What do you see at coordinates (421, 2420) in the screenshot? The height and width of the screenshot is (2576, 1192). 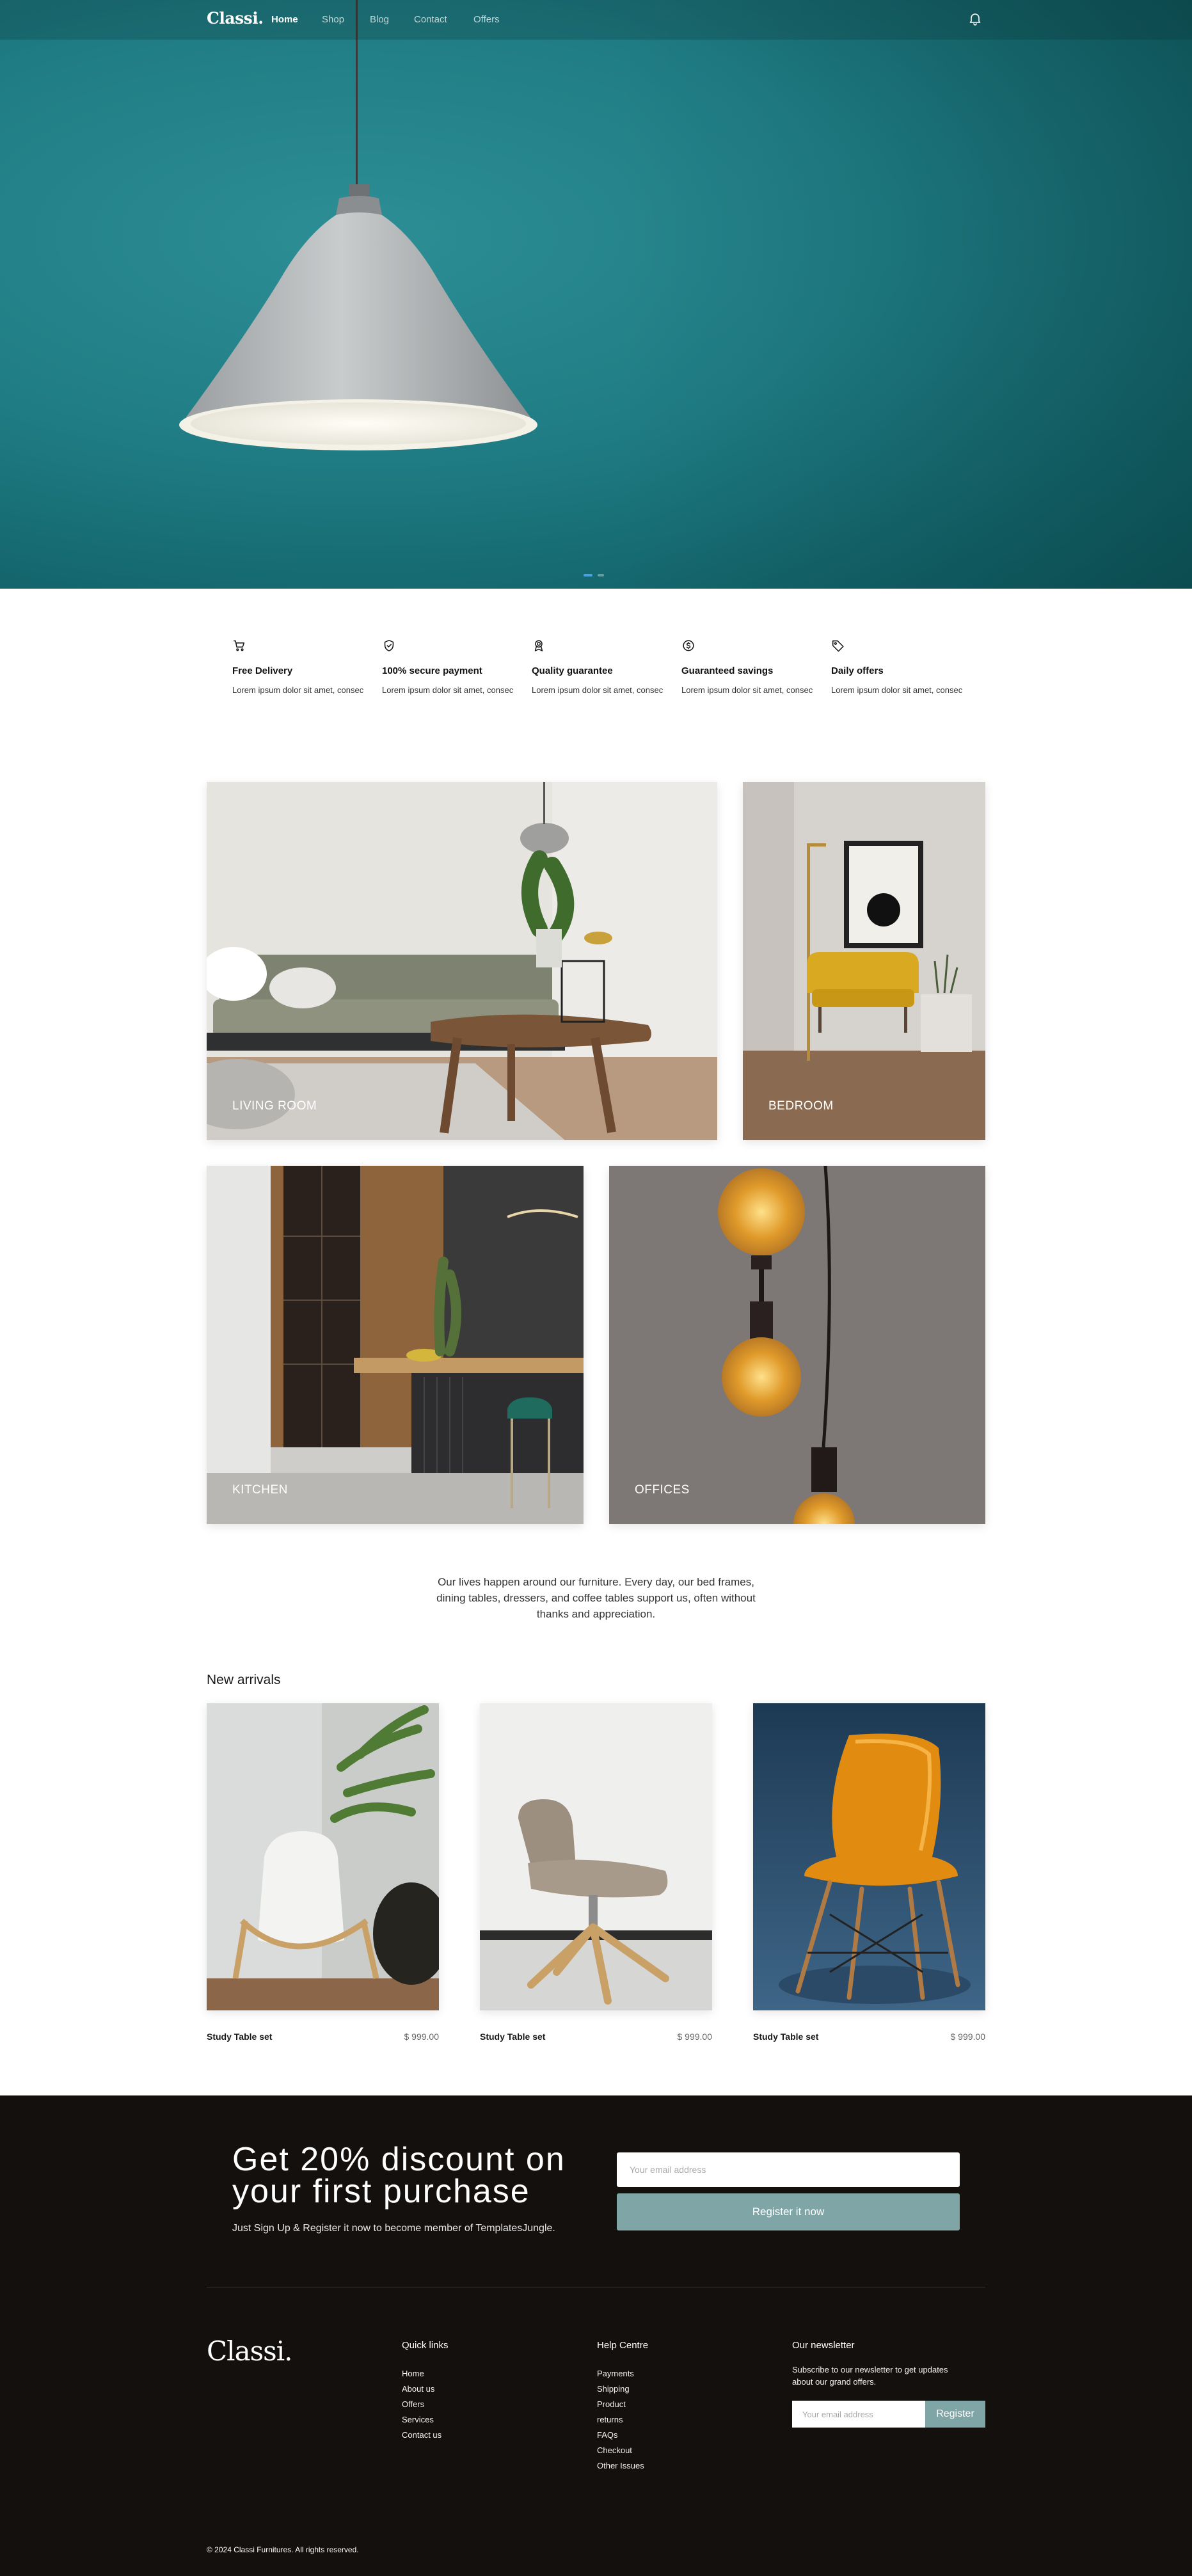 I see `footer-link-services: Services` at bounding box center [421, 2420].